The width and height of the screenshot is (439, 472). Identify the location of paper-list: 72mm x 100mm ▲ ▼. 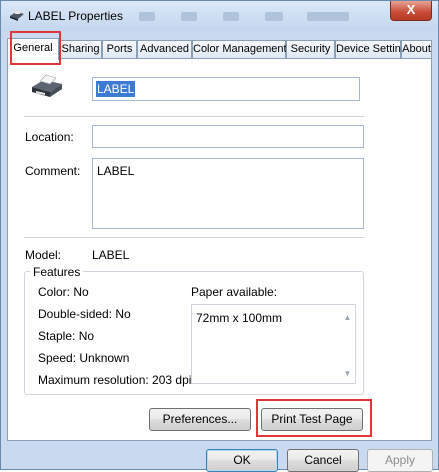
(273, 344).